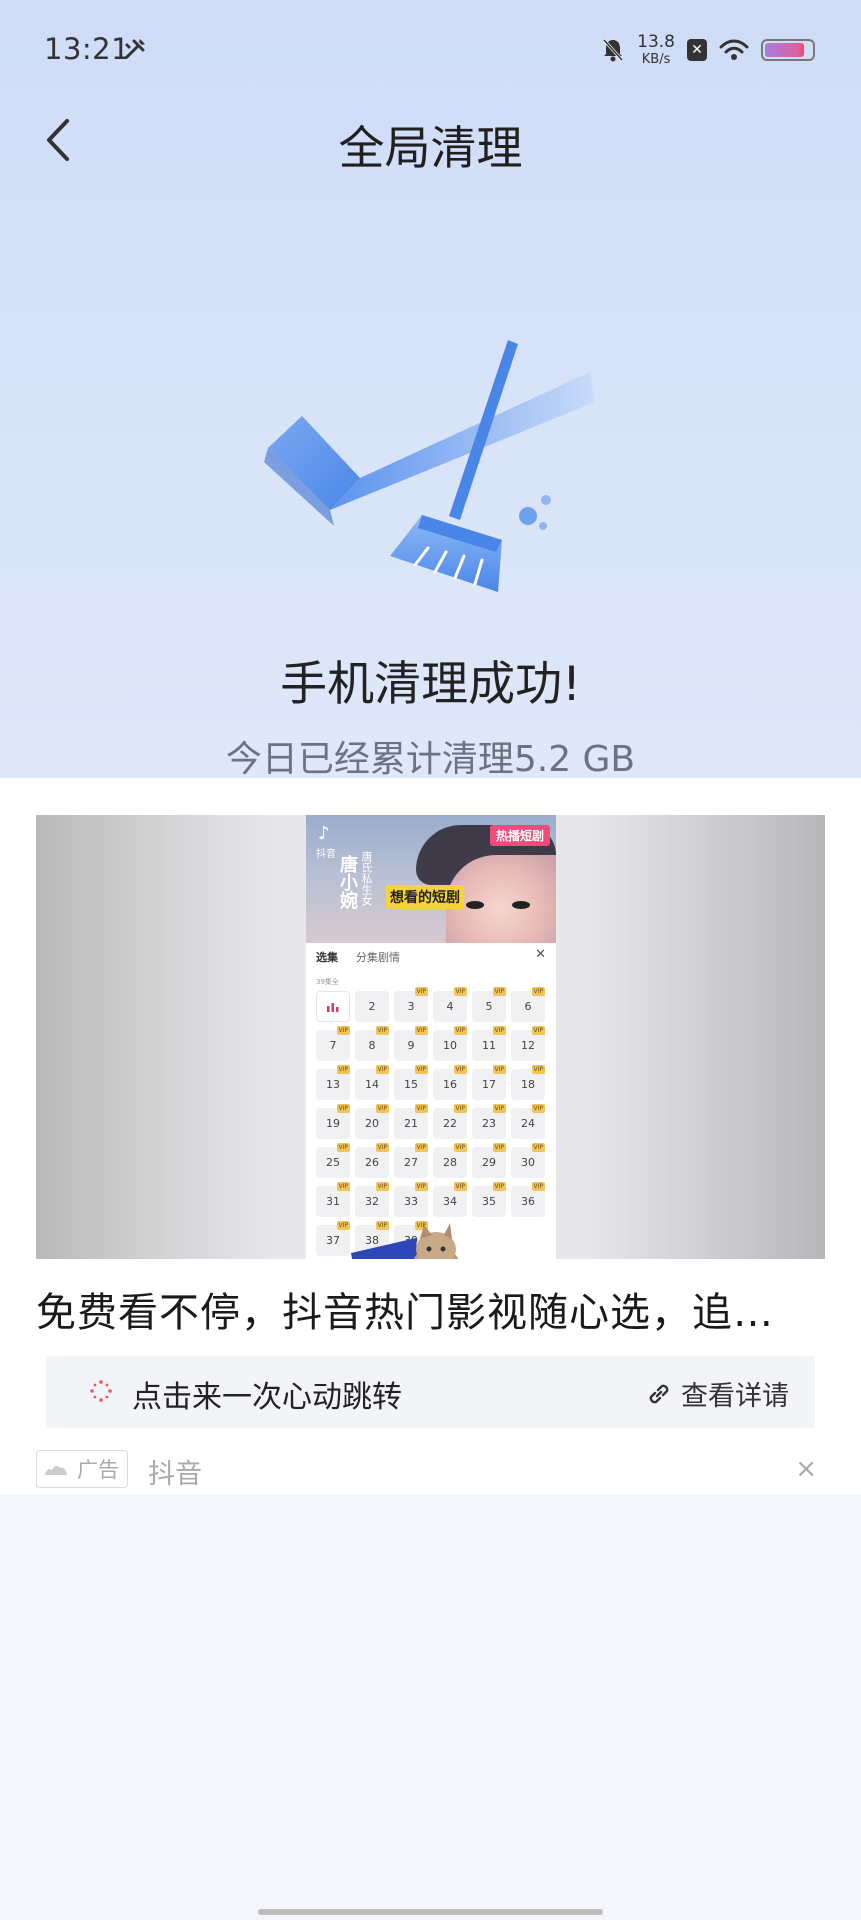  Describe the element at coordinates (708, 50) in the screenshot. I see `status-icons: 13.8 KB/s ✕` at that location.